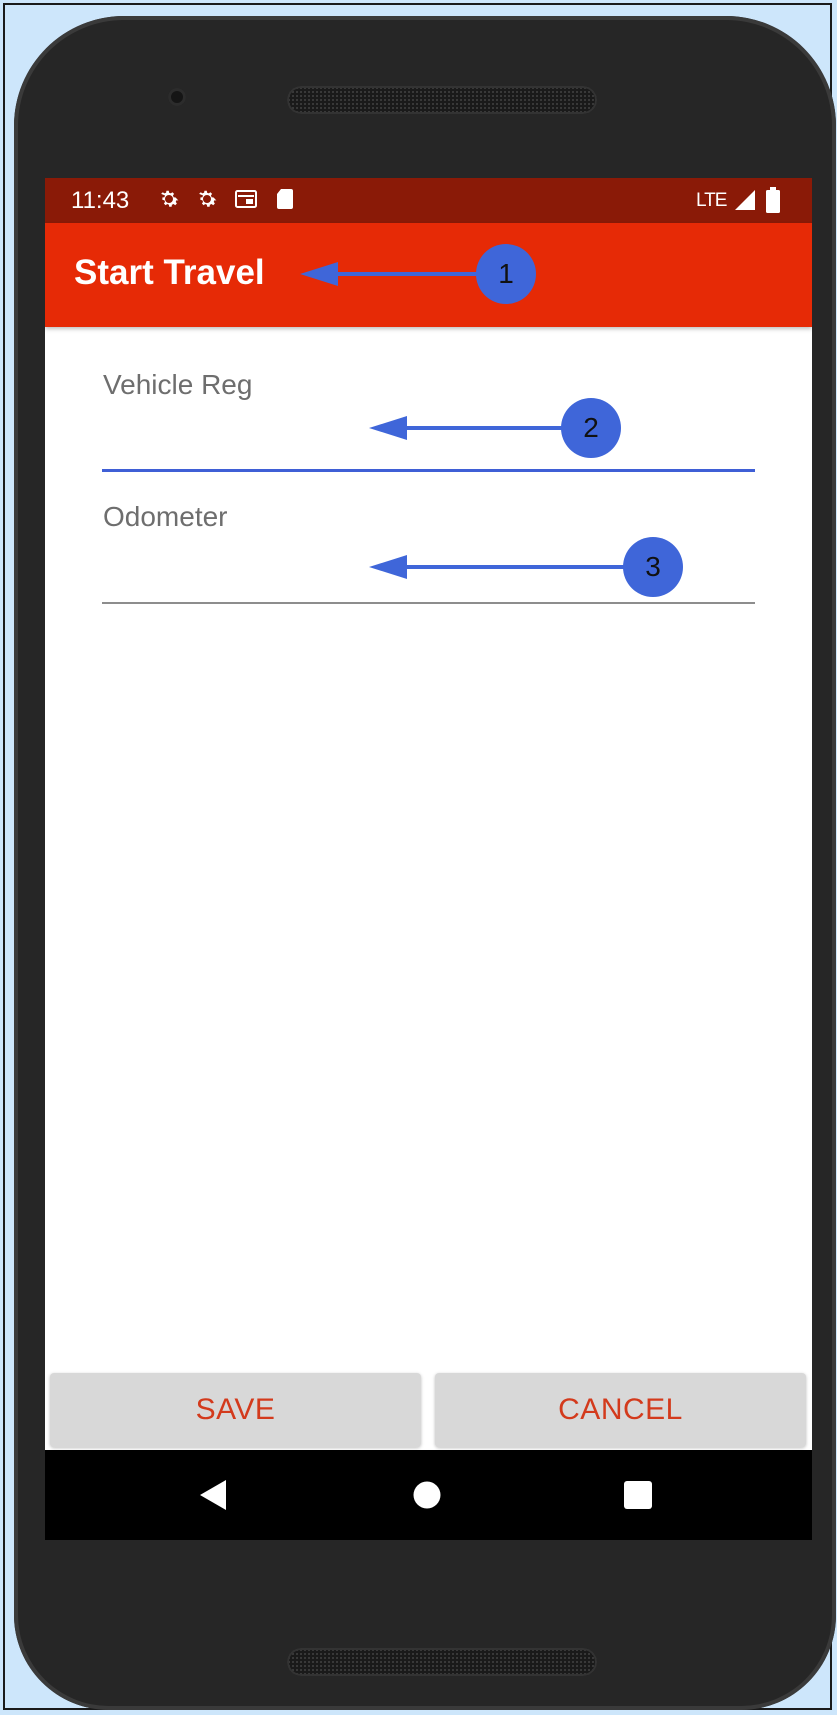 Image resolution: width=837 pixels, height=1715 pixels. Describe the element at coordinates (638, 1495) in the screenshot. I see `recents-icon` at that location.